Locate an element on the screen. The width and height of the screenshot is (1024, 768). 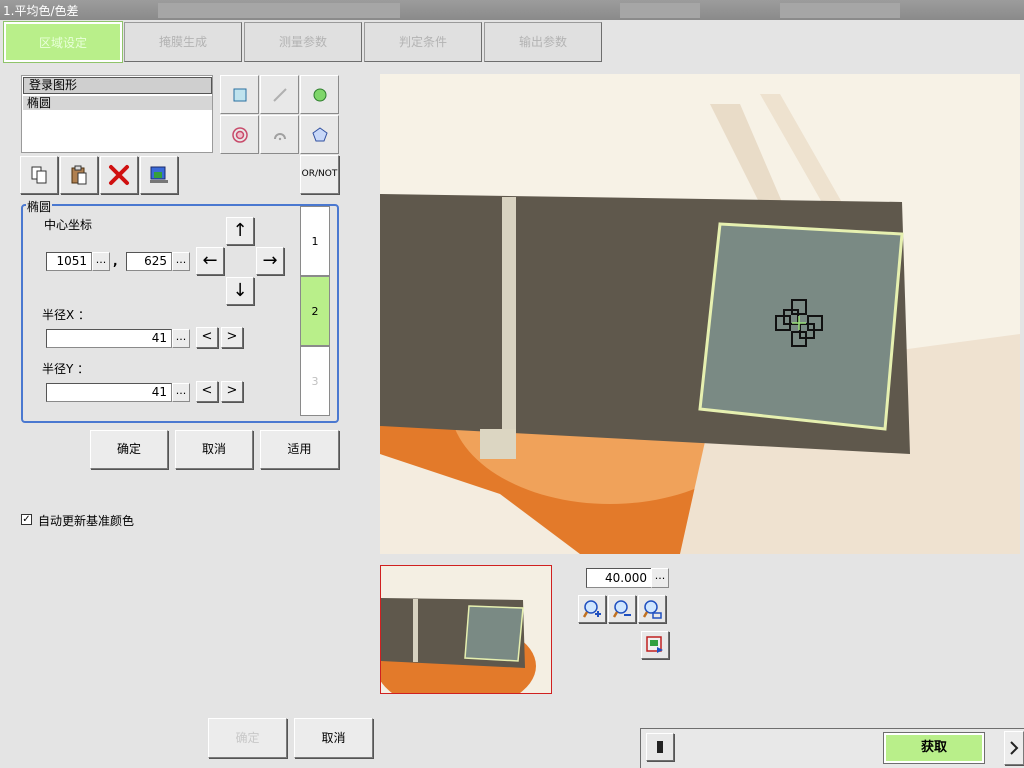
arc-tool-button is located at coordinates (279, 134).